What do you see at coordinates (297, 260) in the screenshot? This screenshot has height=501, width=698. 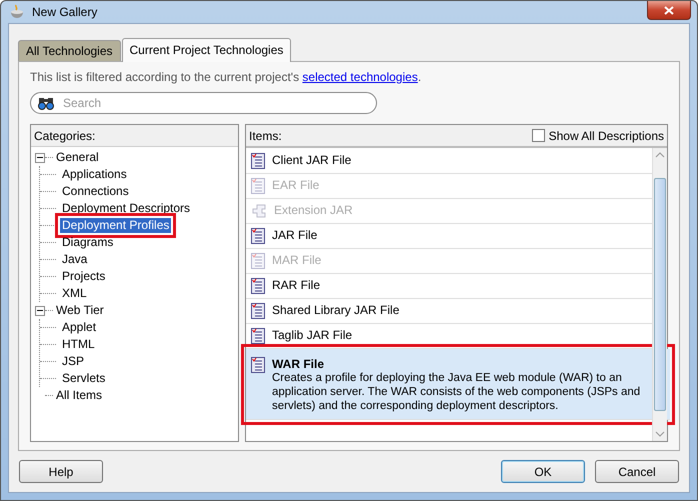 I see `item-name: MAR File` at bounding box center [297, 260].